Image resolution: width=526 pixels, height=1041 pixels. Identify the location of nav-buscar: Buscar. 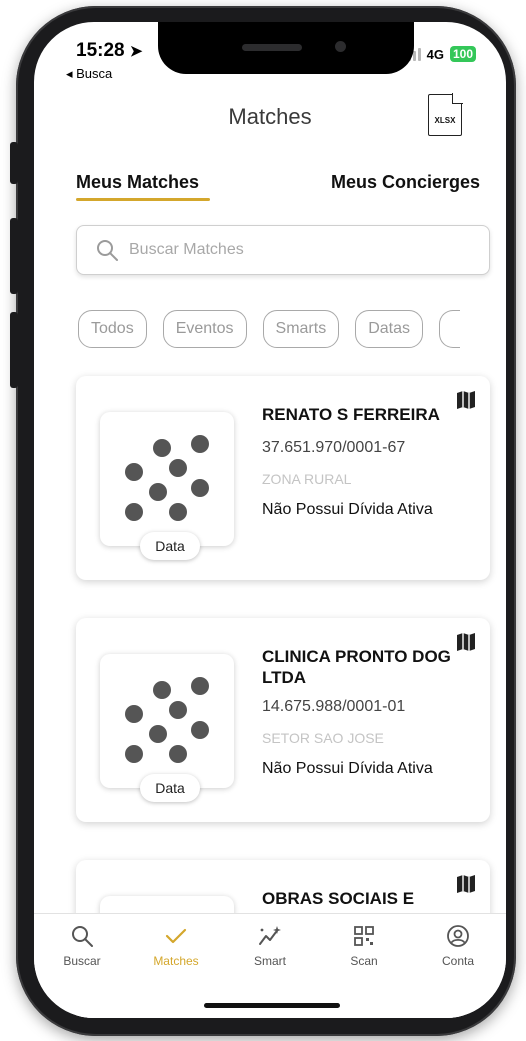
(82, 946).